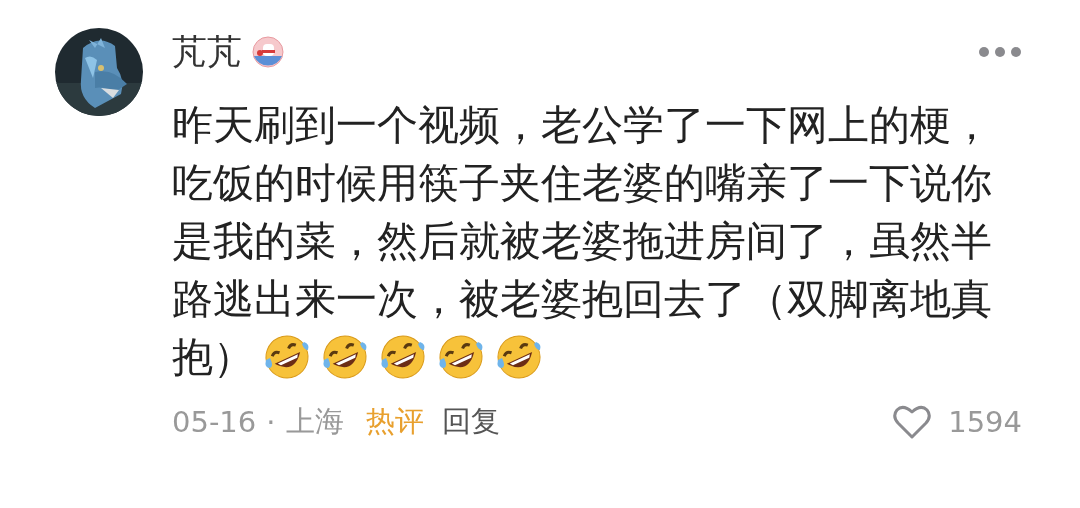 The width and height of the screenshot is (1080, 508). What do you see at coordinates (207, 52) in the screenshot?
I see `username: 芃芃` at bounding box center [207, 52].